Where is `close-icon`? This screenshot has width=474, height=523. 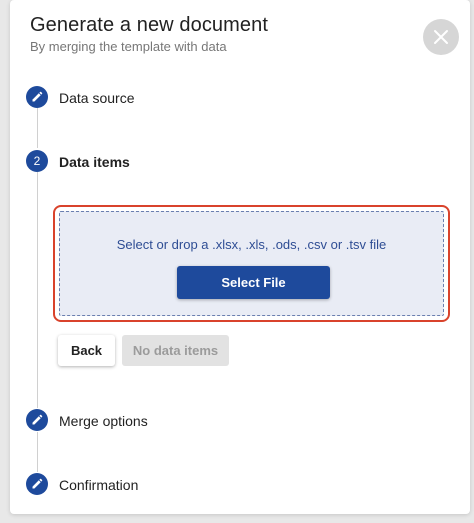 close-icon is located at coordinates (441, 37).